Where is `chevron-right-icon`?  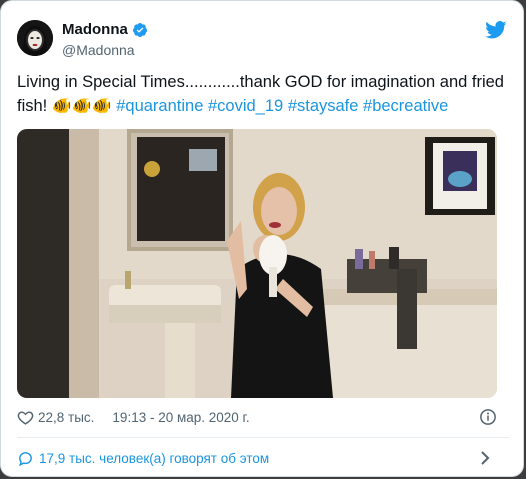 chevron-right-icon is located at coordinates (487, 459).